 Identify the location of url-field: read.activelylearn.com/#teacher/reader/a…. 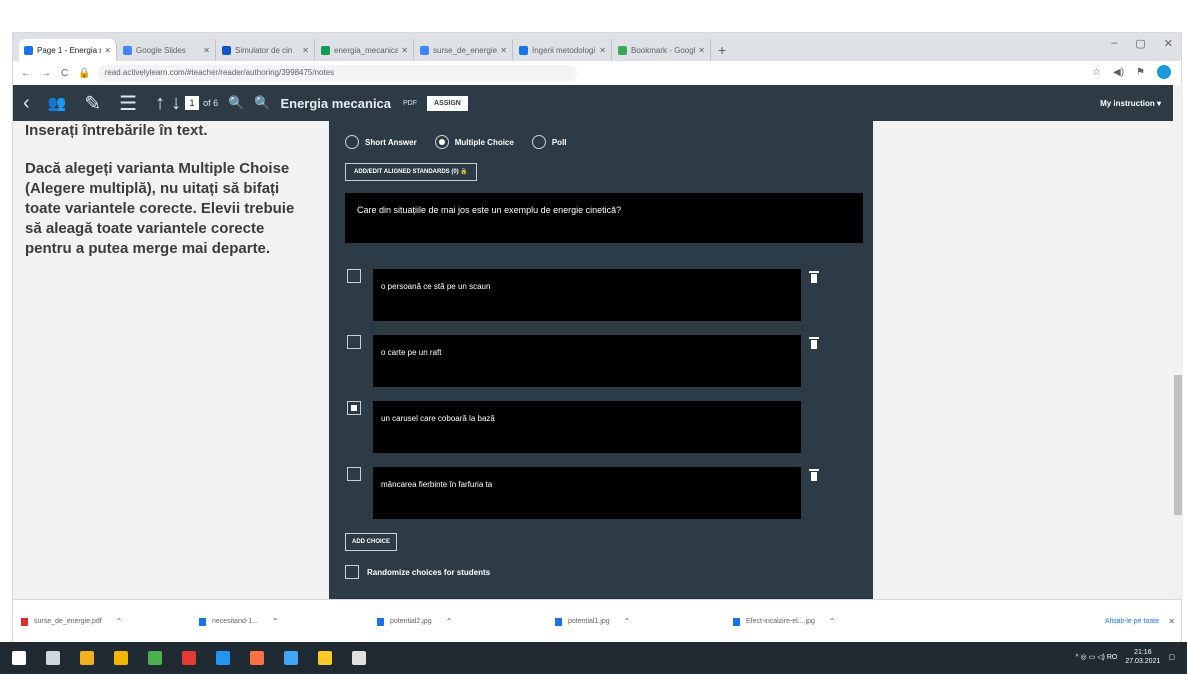
(336, 73).